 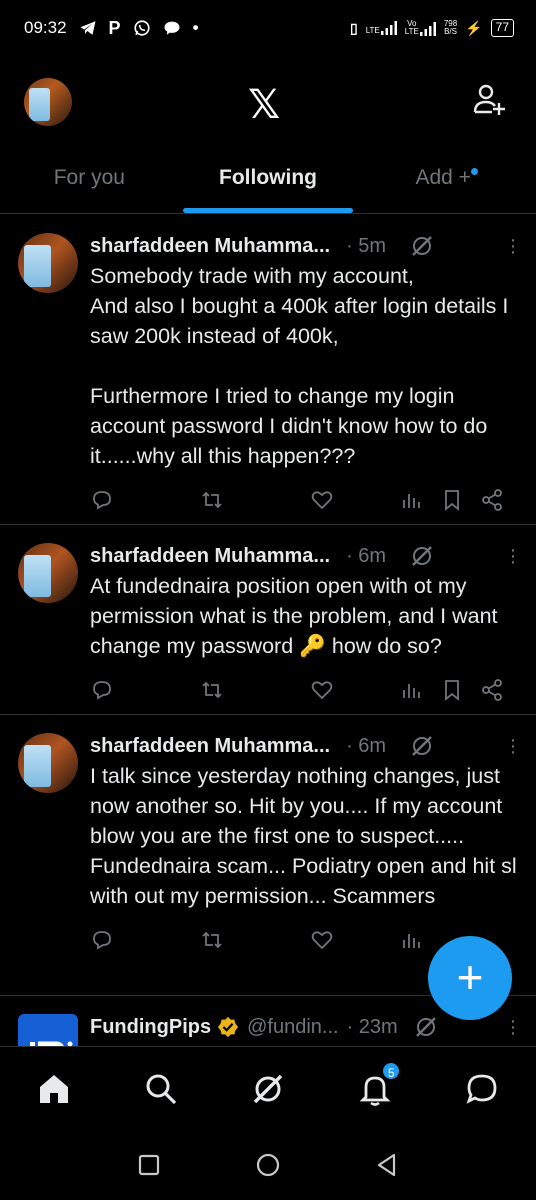 What do you see at coordinates (150, 1027) in the screenshot?
I see `author-name: FundingPips` at bounding box center [150, 1027].